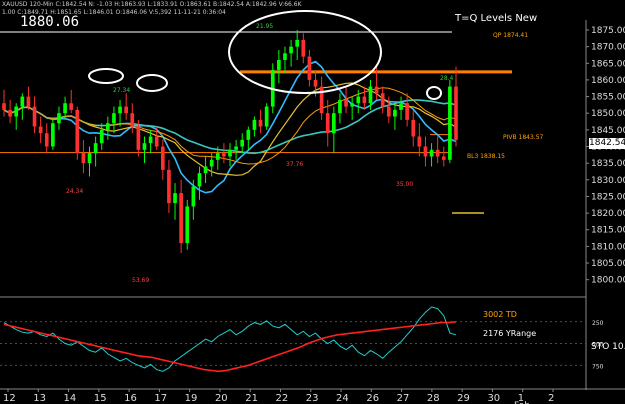 Image resolution: width=625 pixels, height=404 pixels. What do you see at coordinates (608, 264) in the screenshot?
I see `y-tick-label: 1805.00` at bounding box center [608, 264].